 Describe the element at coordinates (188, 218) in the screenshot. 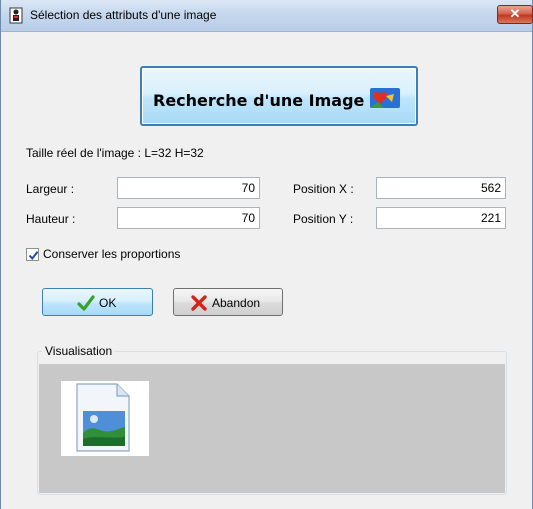

I see `height-field: 70` at that location.